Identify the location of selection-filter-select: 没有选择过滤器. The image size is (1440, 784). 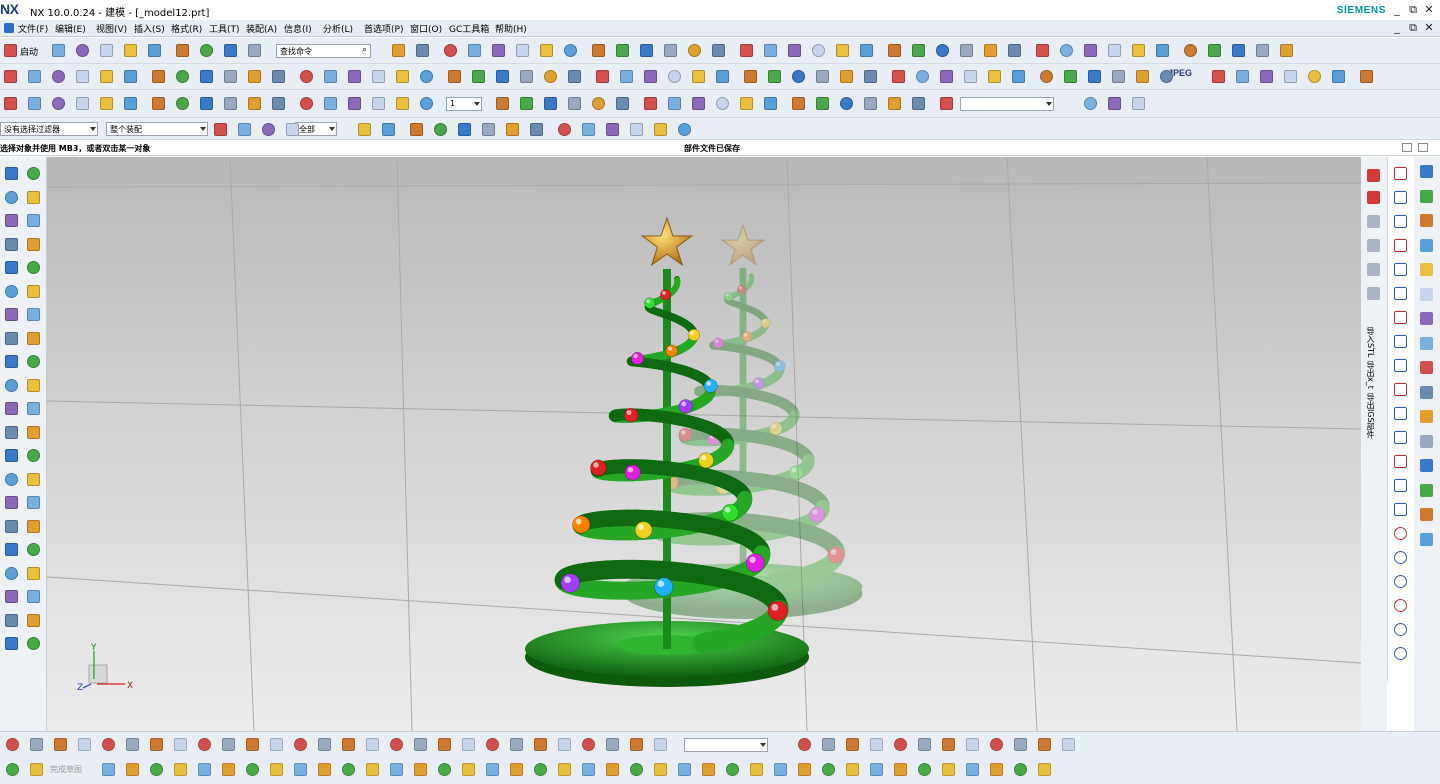
(49, 129).